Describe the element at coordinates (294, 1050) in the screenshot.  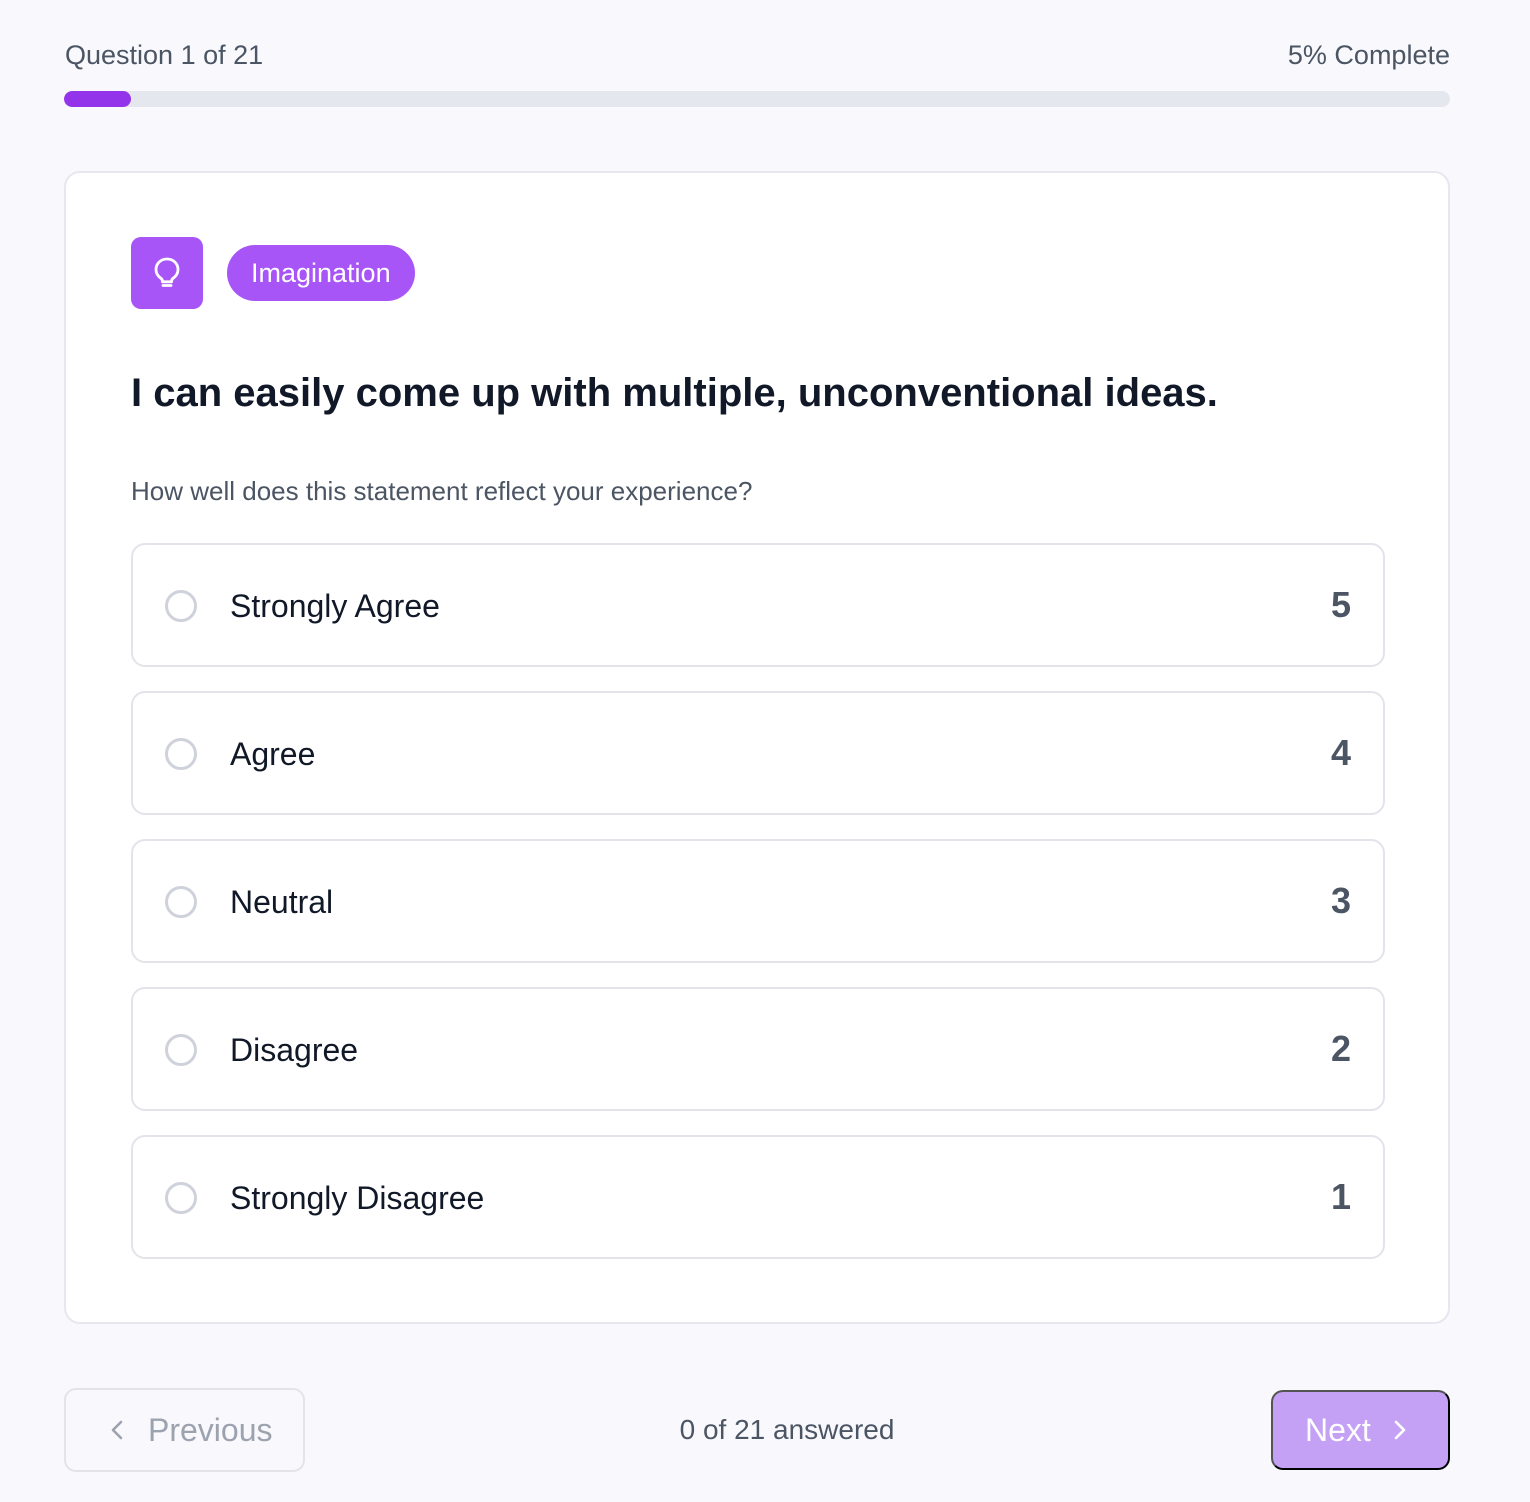
I see `option-label: Disagree` at that location.